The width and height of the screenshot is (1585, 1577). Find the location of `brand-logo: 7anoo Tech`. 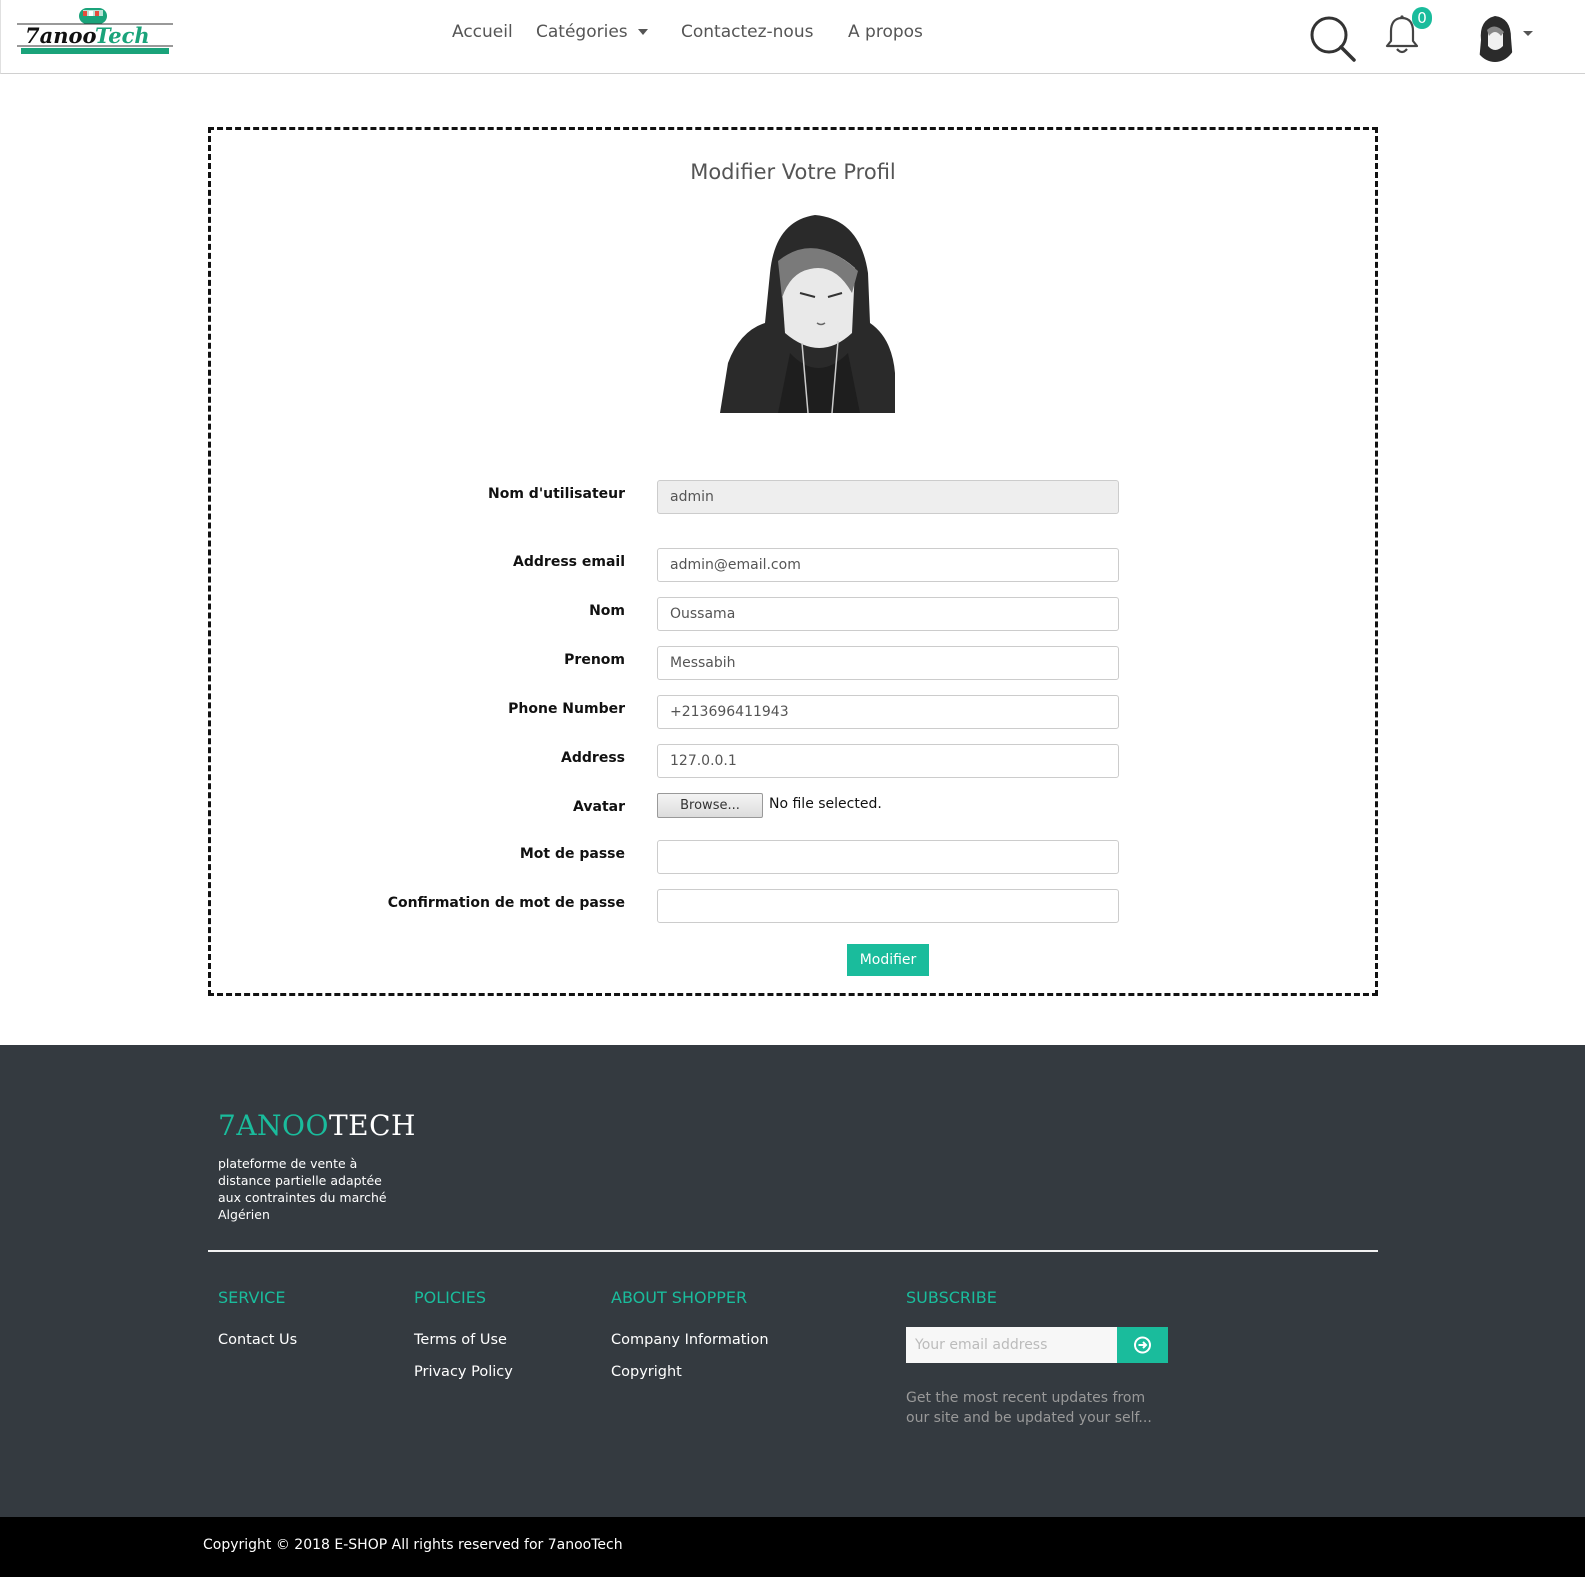

brand-logo: 7anoo Tech is located at coordinates (95, 32).